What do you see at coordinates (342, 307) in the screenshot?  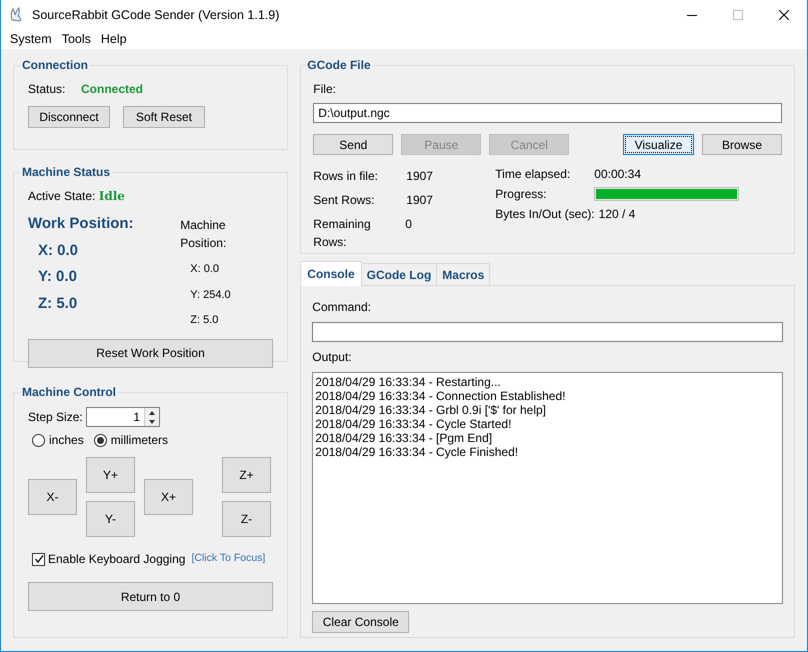 I see `command-label: Command:` at bounding box center [342, 307].